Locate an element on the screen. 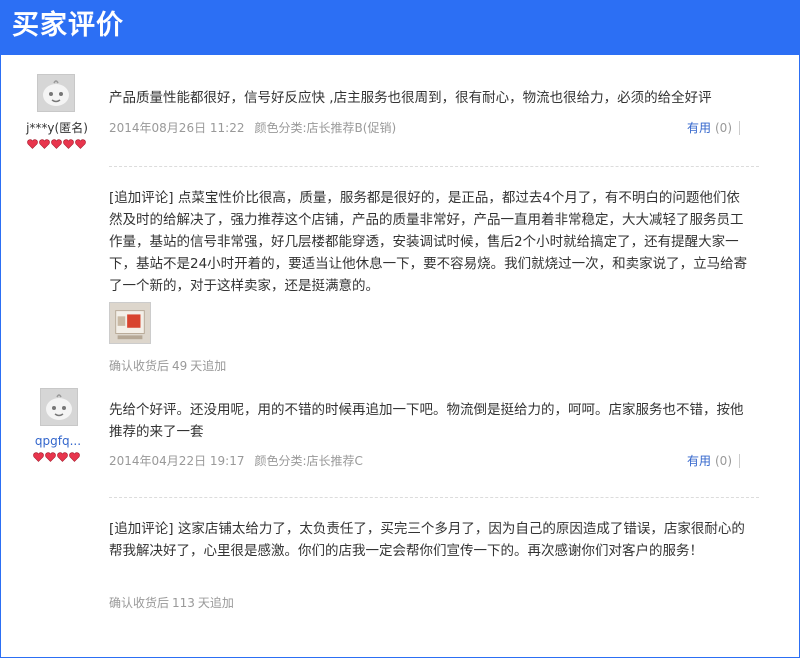  followup-time: 确认收货后 49 天追加 is located at coordinates (167, 366).